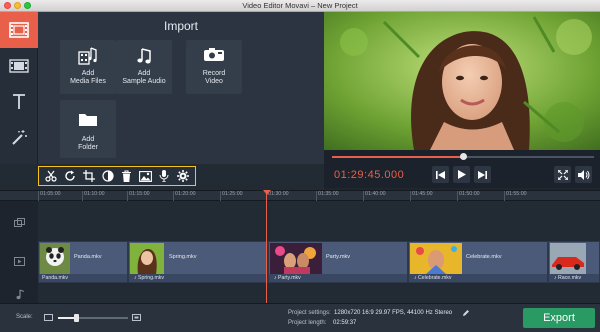 The height and width of the screenshot is (332, 600). Describe the element at coordinates (93, 196) in the screenshot. I see `ruler-tick: 01:10:00` at that location.